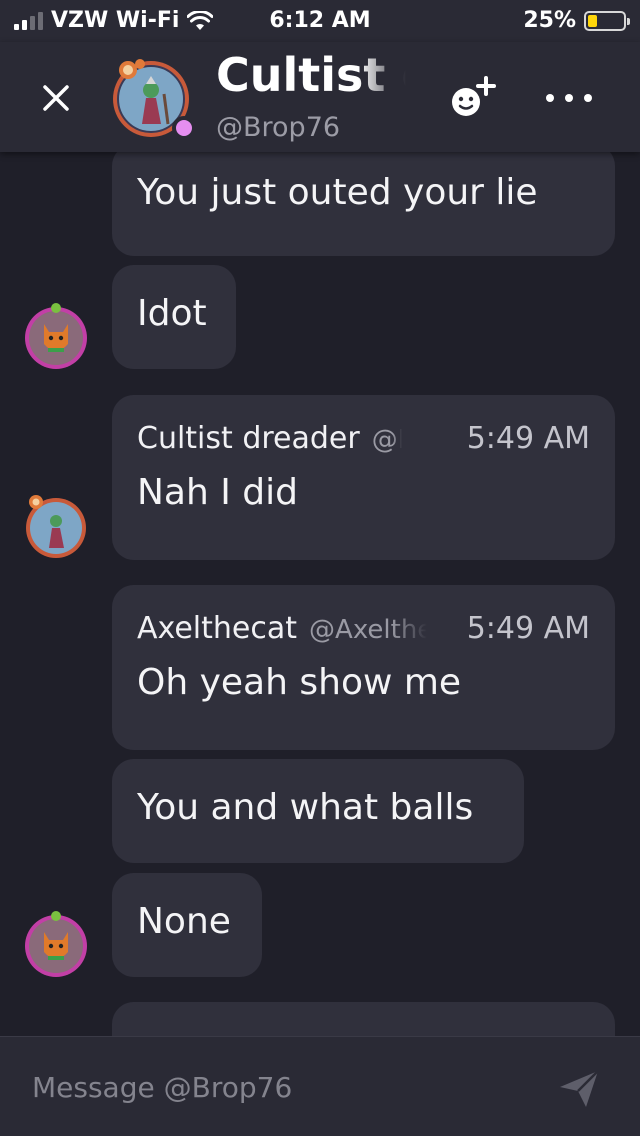 The width and height of the screenshot is (640, 1136). Describe the element at coordinates (282, 1087) in the screenshot. I see `message-input` at that location.